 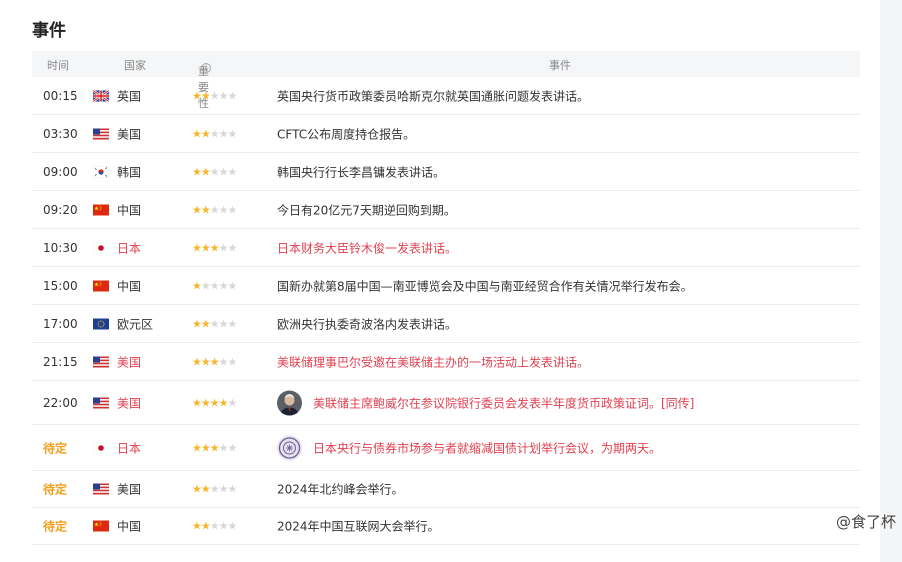 I want to click on seal-avatar, so click(x=289, y=447).